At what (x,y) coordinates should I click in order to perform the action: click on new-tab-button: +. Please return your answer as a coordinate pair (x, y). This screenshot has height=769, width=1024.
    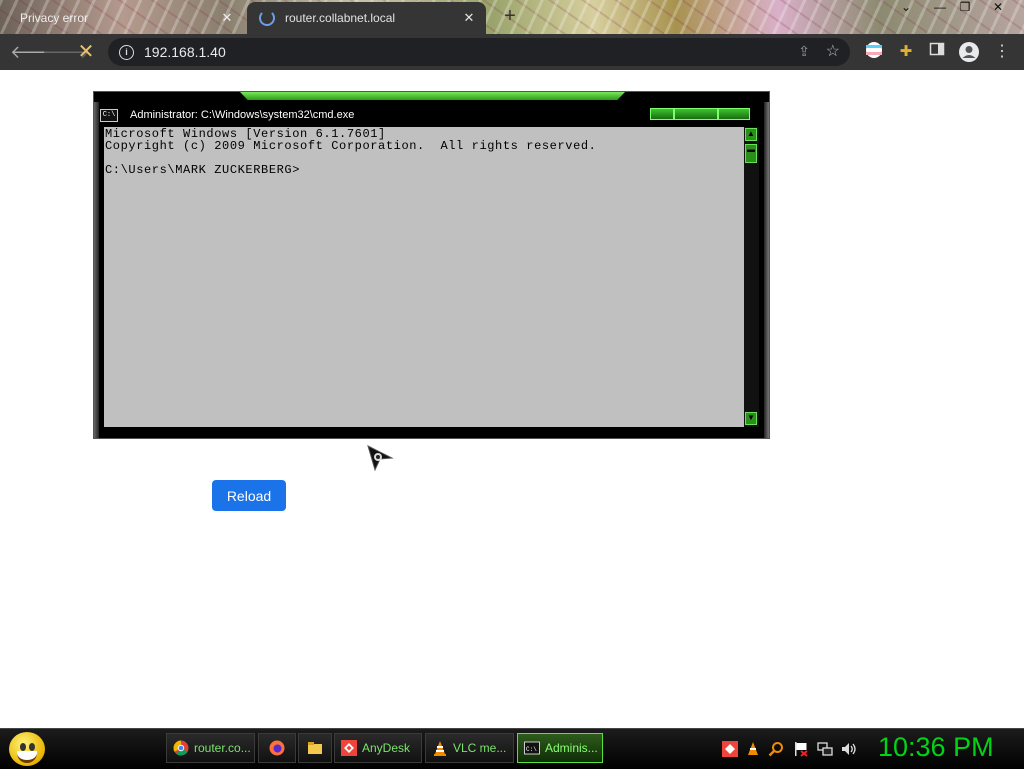
    Looking at the image, I should click on (510, 16).